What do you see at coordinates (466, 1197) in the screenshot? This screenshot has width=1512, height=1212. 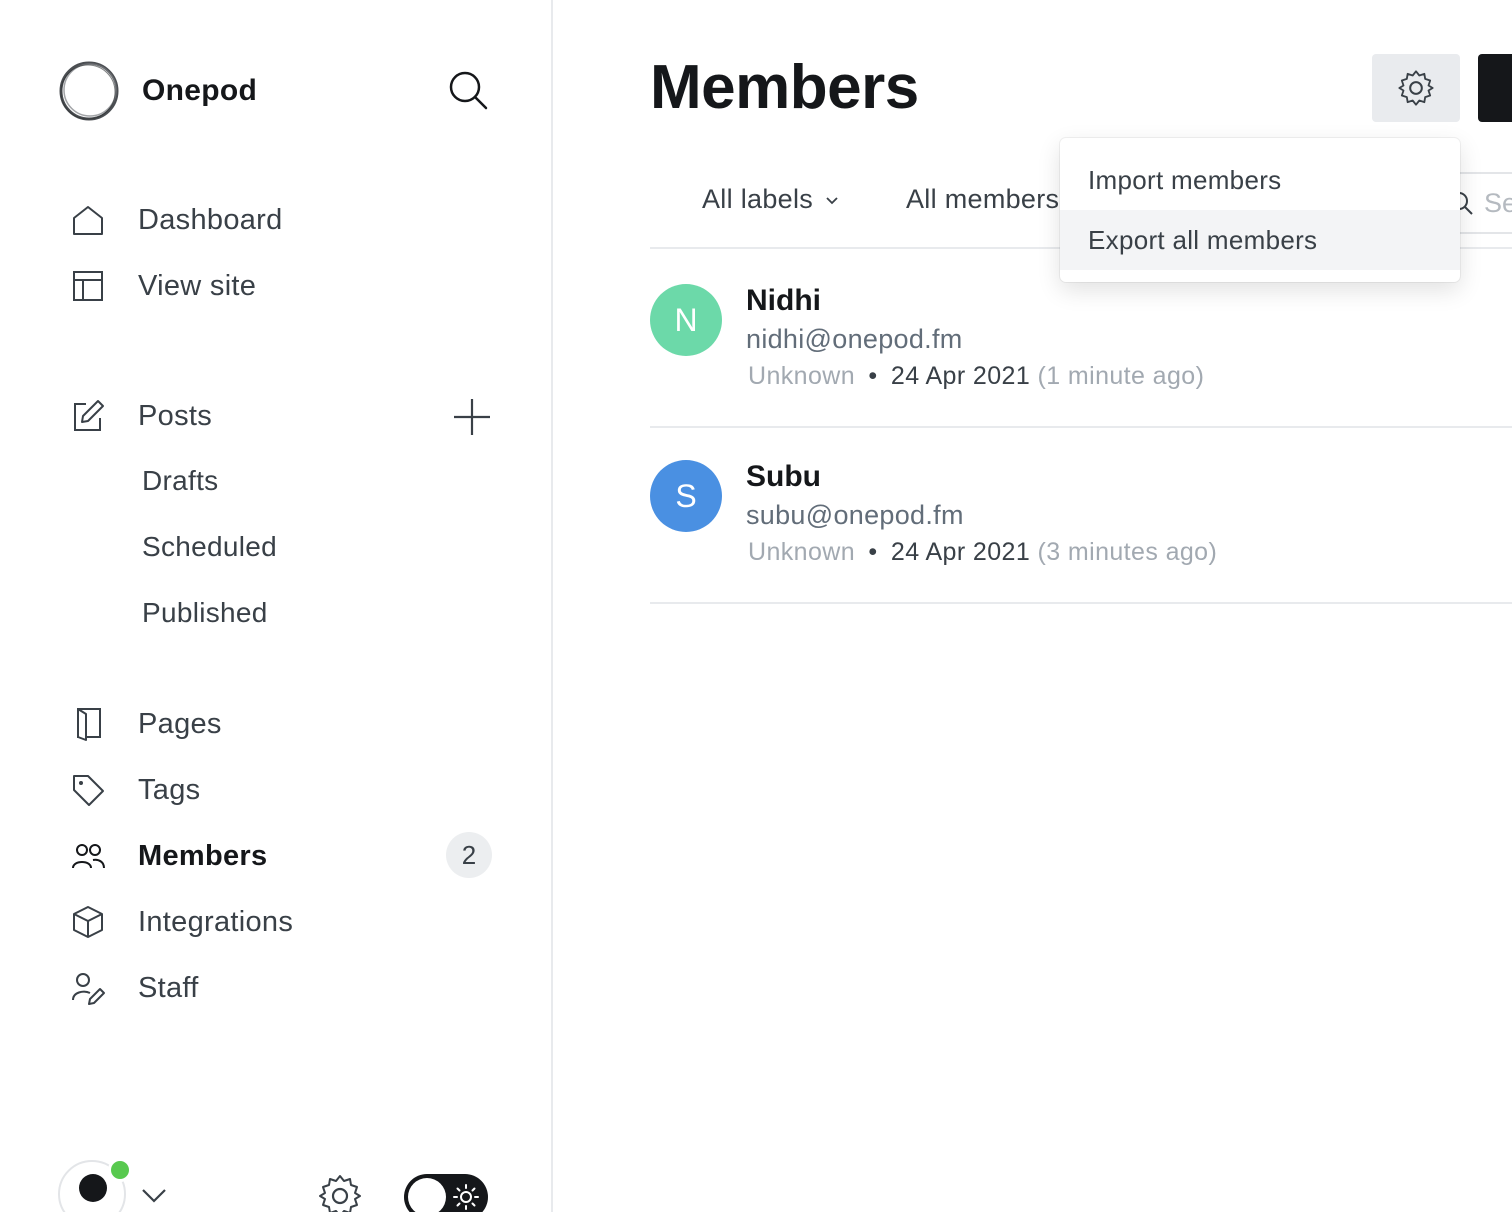 I see `sun-icon` at bounding box center [466, 1197].